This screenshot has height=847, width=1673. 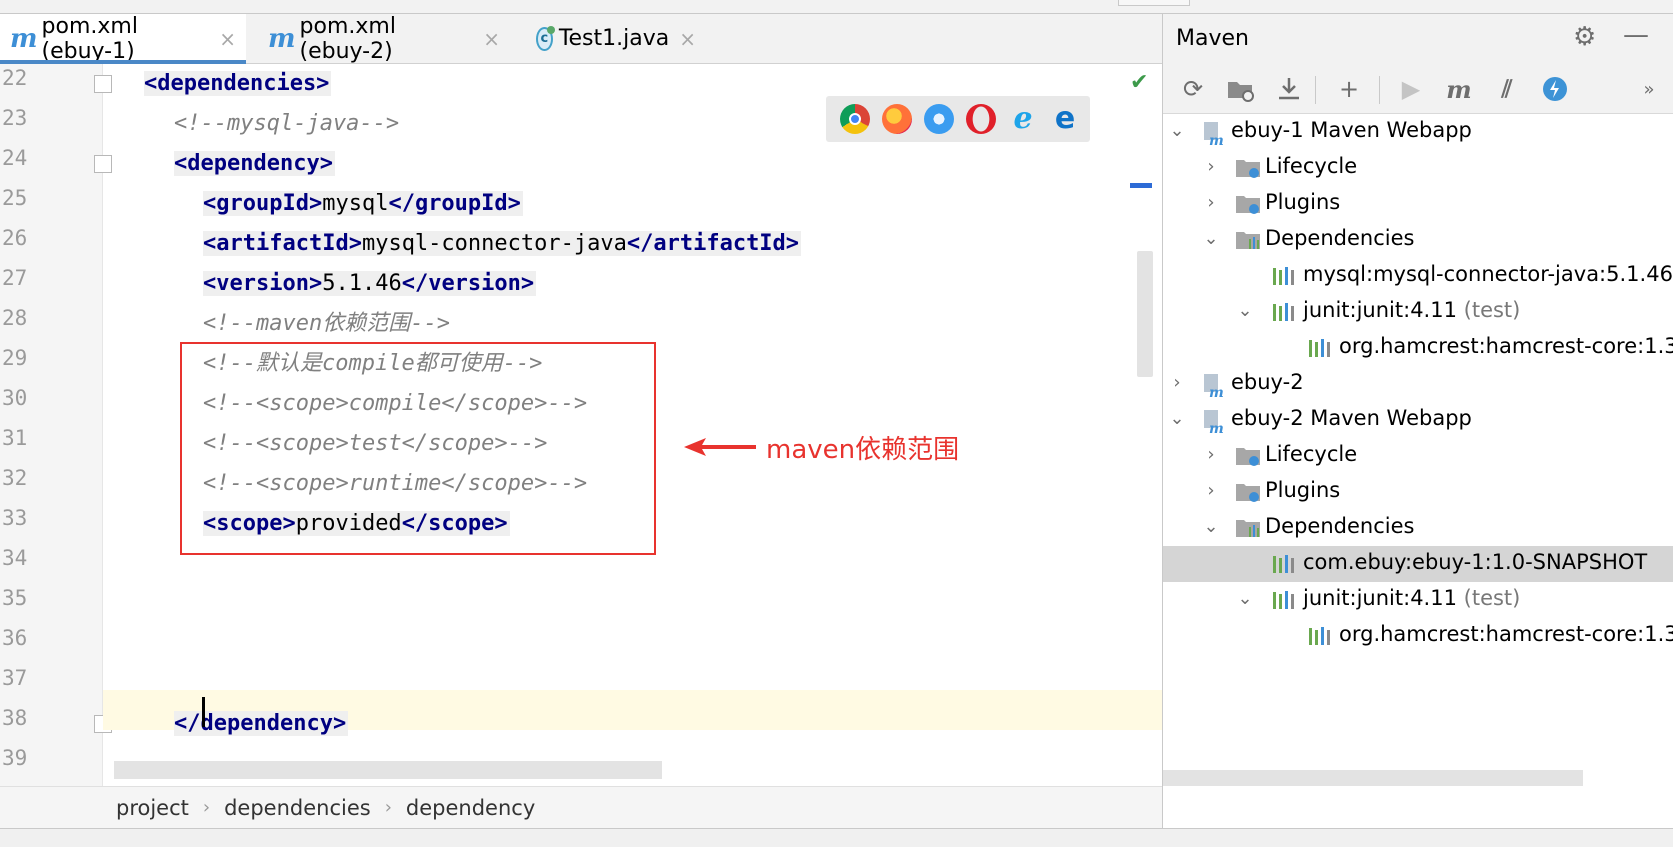 What do you see at coordinates (1349, 89) in the screenshot?
I see `add-icon: +` at bounding box center [1349, 89].